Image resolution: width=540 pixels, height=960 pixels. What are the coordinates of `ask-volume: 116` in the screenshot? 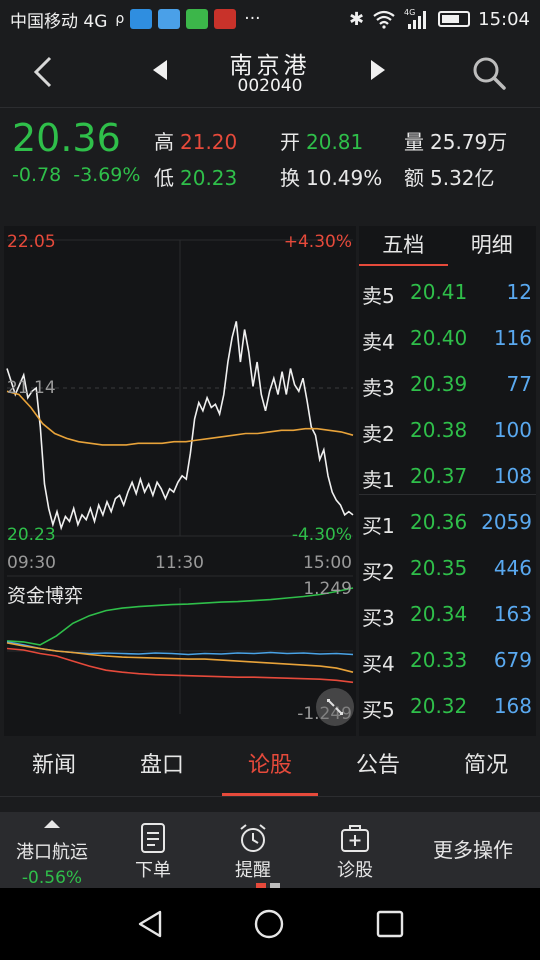 It's located at (512, 338).